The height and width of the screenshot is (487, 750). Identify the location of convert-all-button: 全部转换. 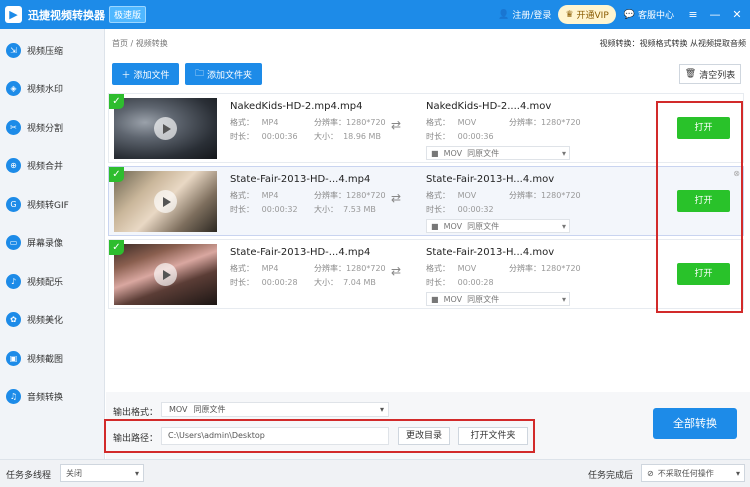
(695, 423).